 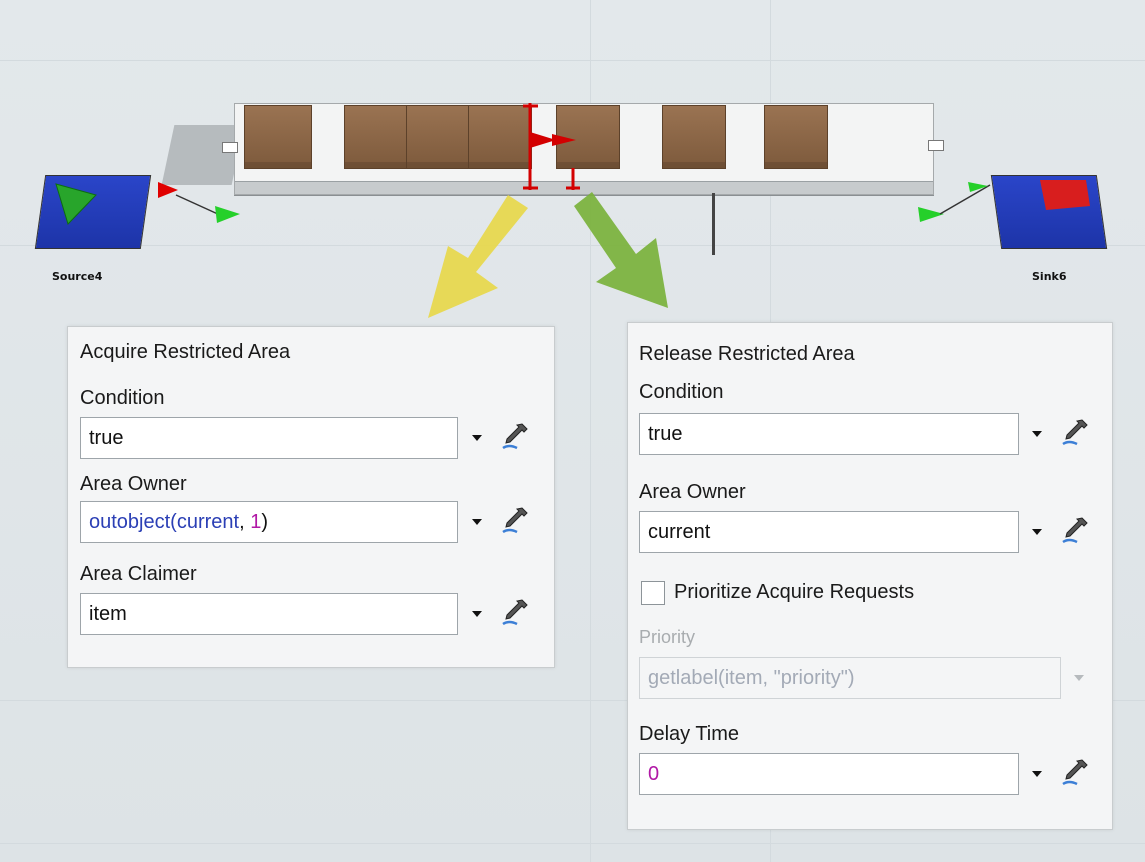 I want to click on area-owner-field: current, so click(x=829, y=532).